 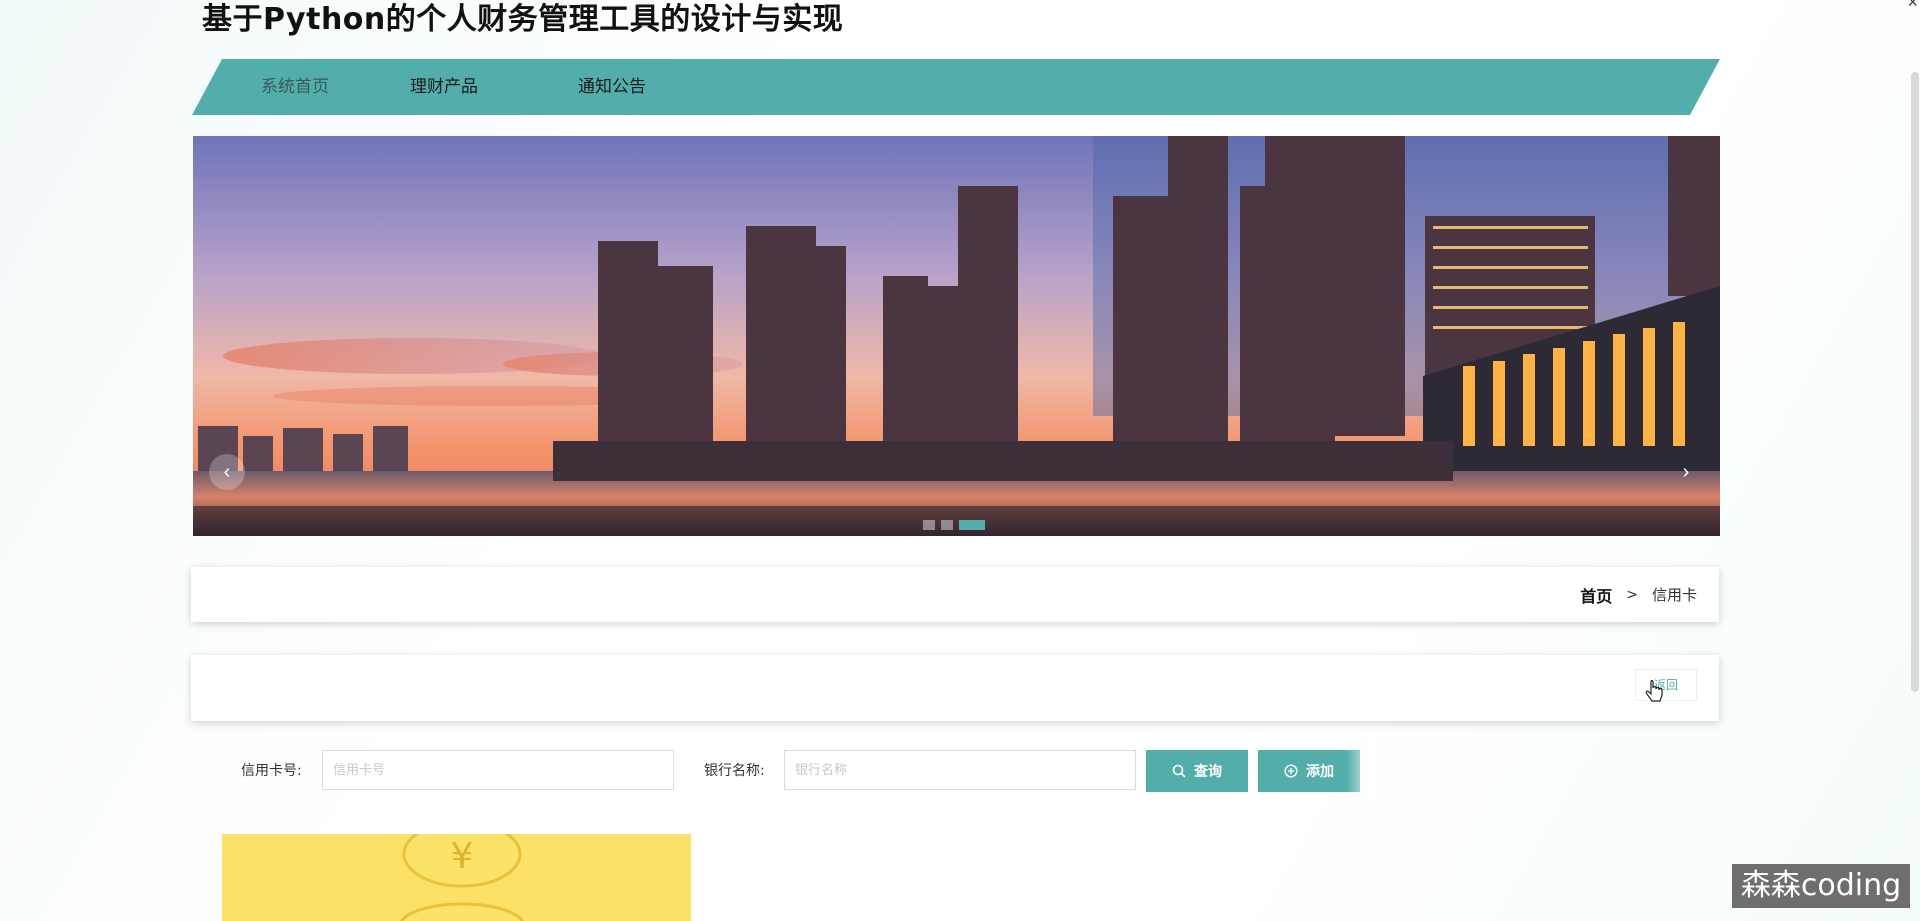 What do you see at coordinates (956, 87) in the screenshot?
I see `main-nav: 系统首页 理财产品 通知公告` at bounding box center [956, 87].